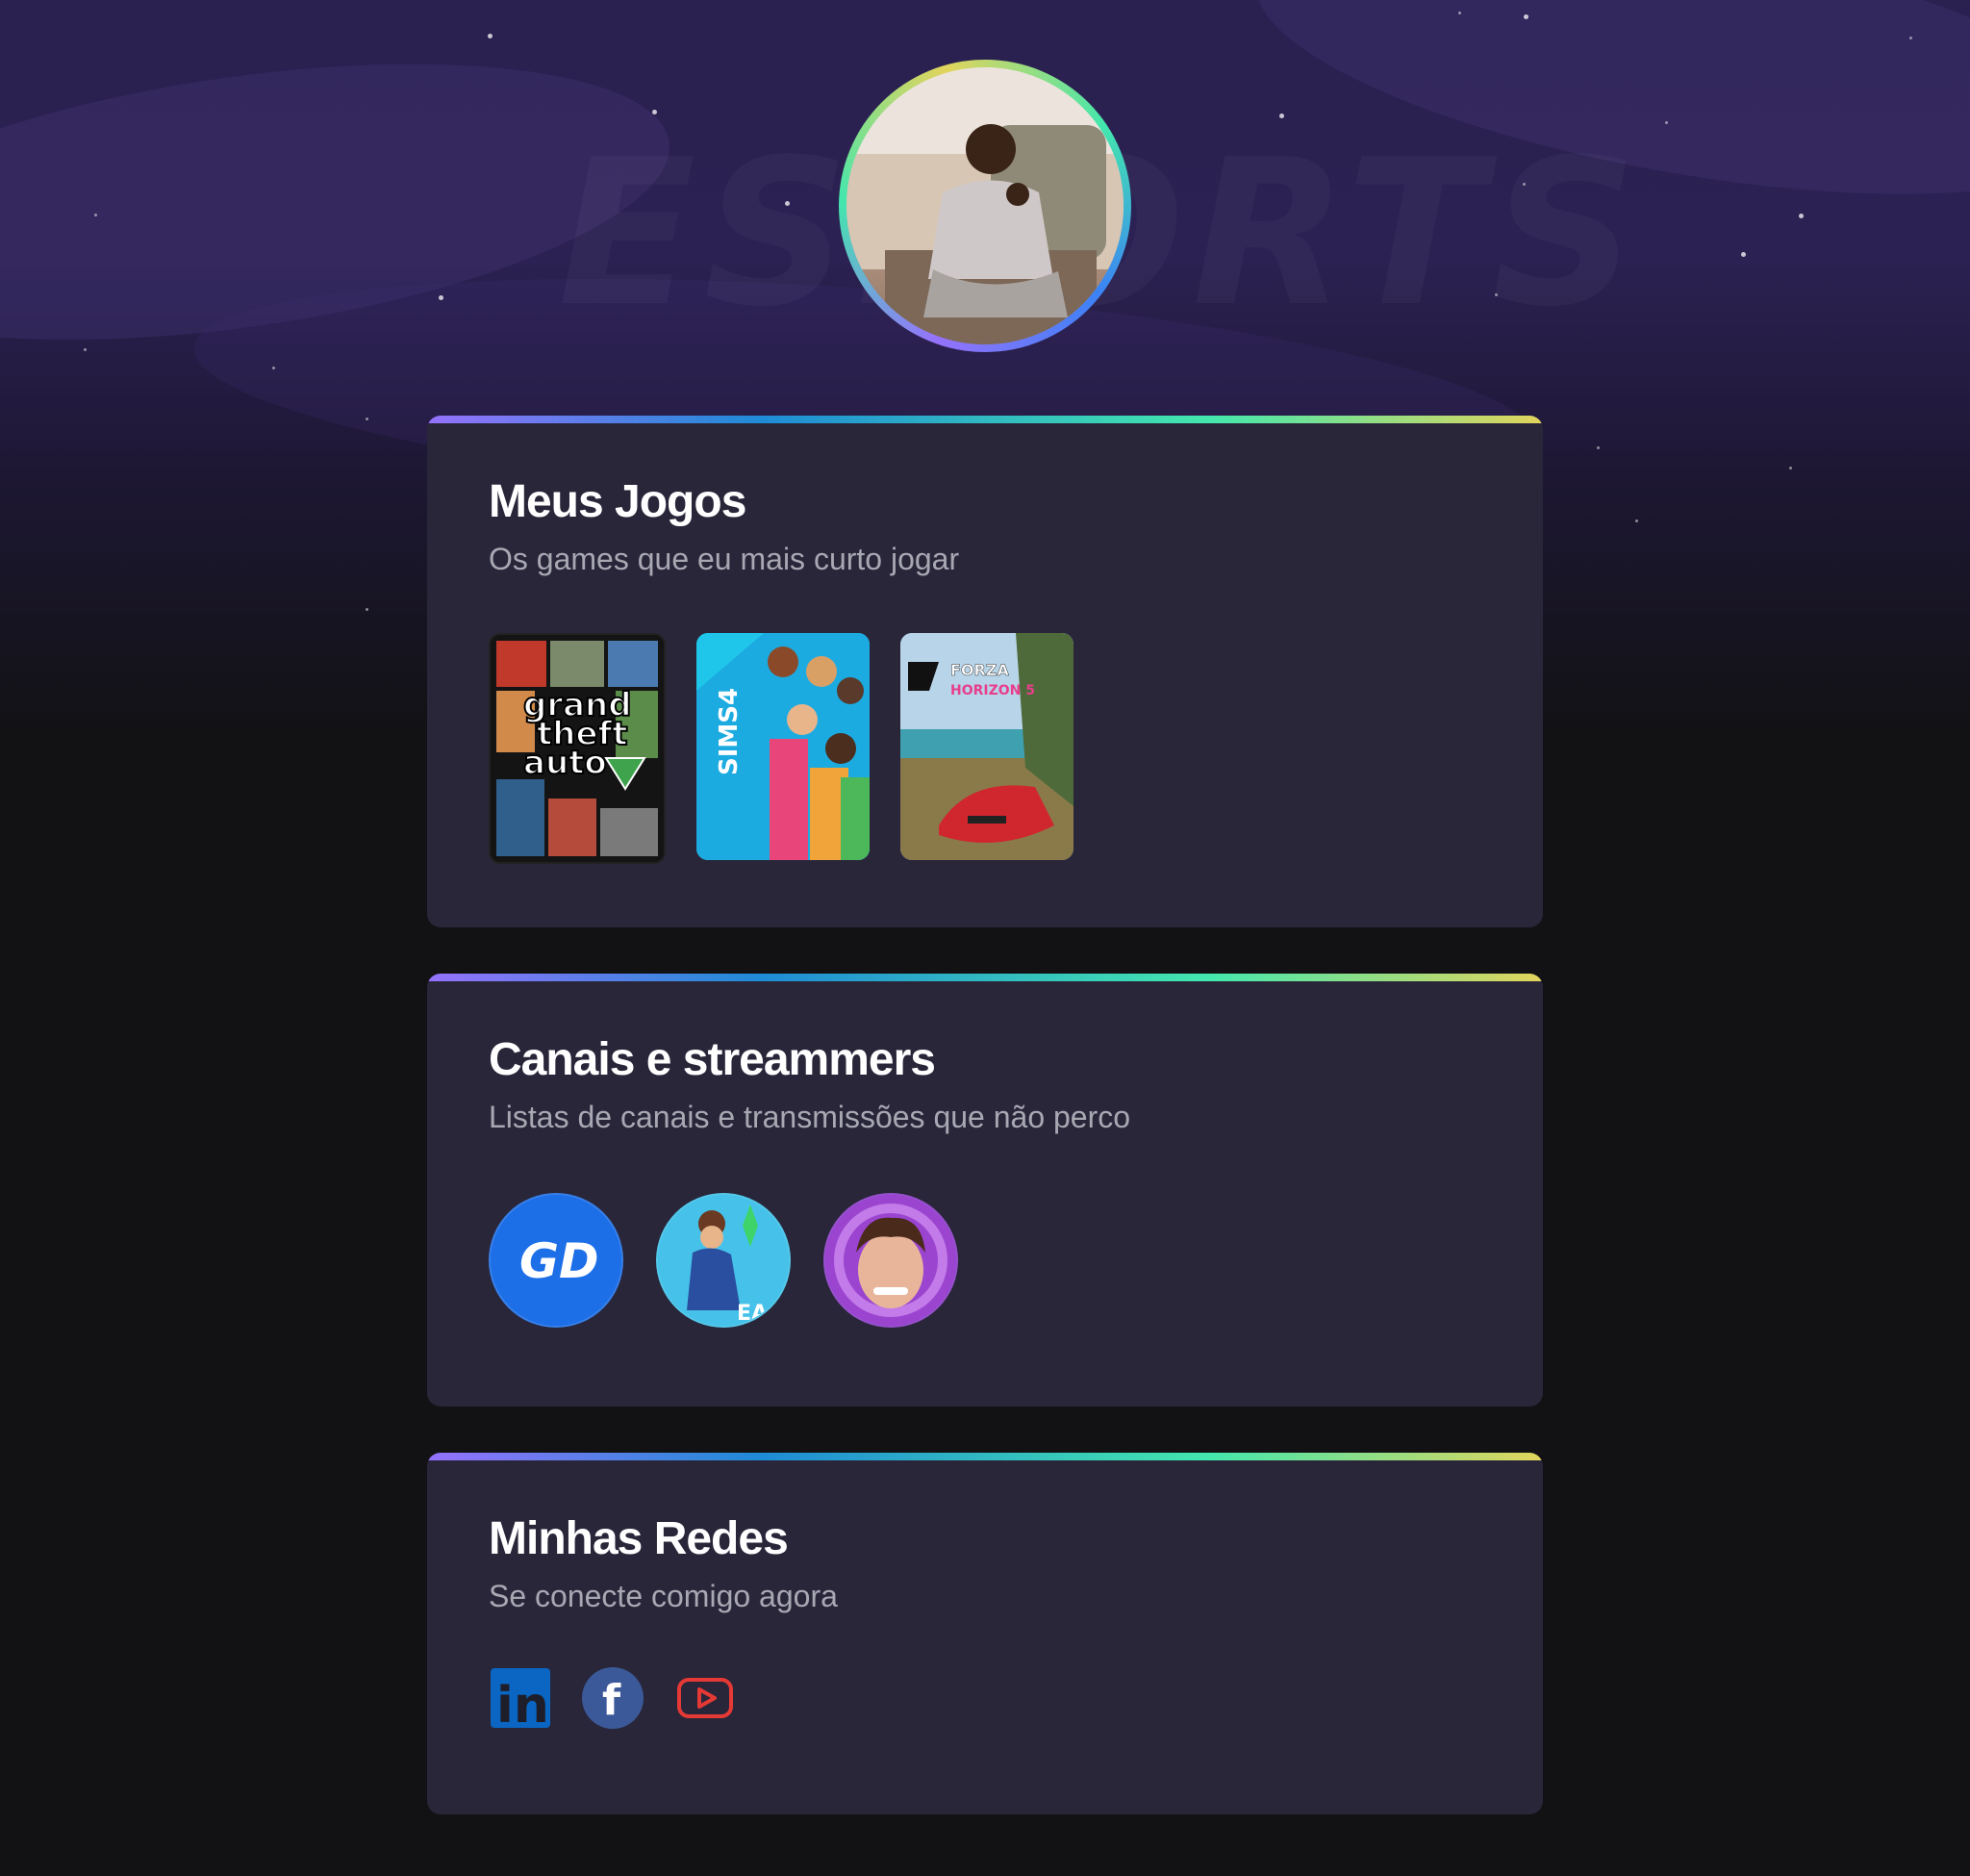 The width and height of the screenshot is (1970, 1876). I want to click on socials-section-title: Minhas Redes, so click(639, 1538).